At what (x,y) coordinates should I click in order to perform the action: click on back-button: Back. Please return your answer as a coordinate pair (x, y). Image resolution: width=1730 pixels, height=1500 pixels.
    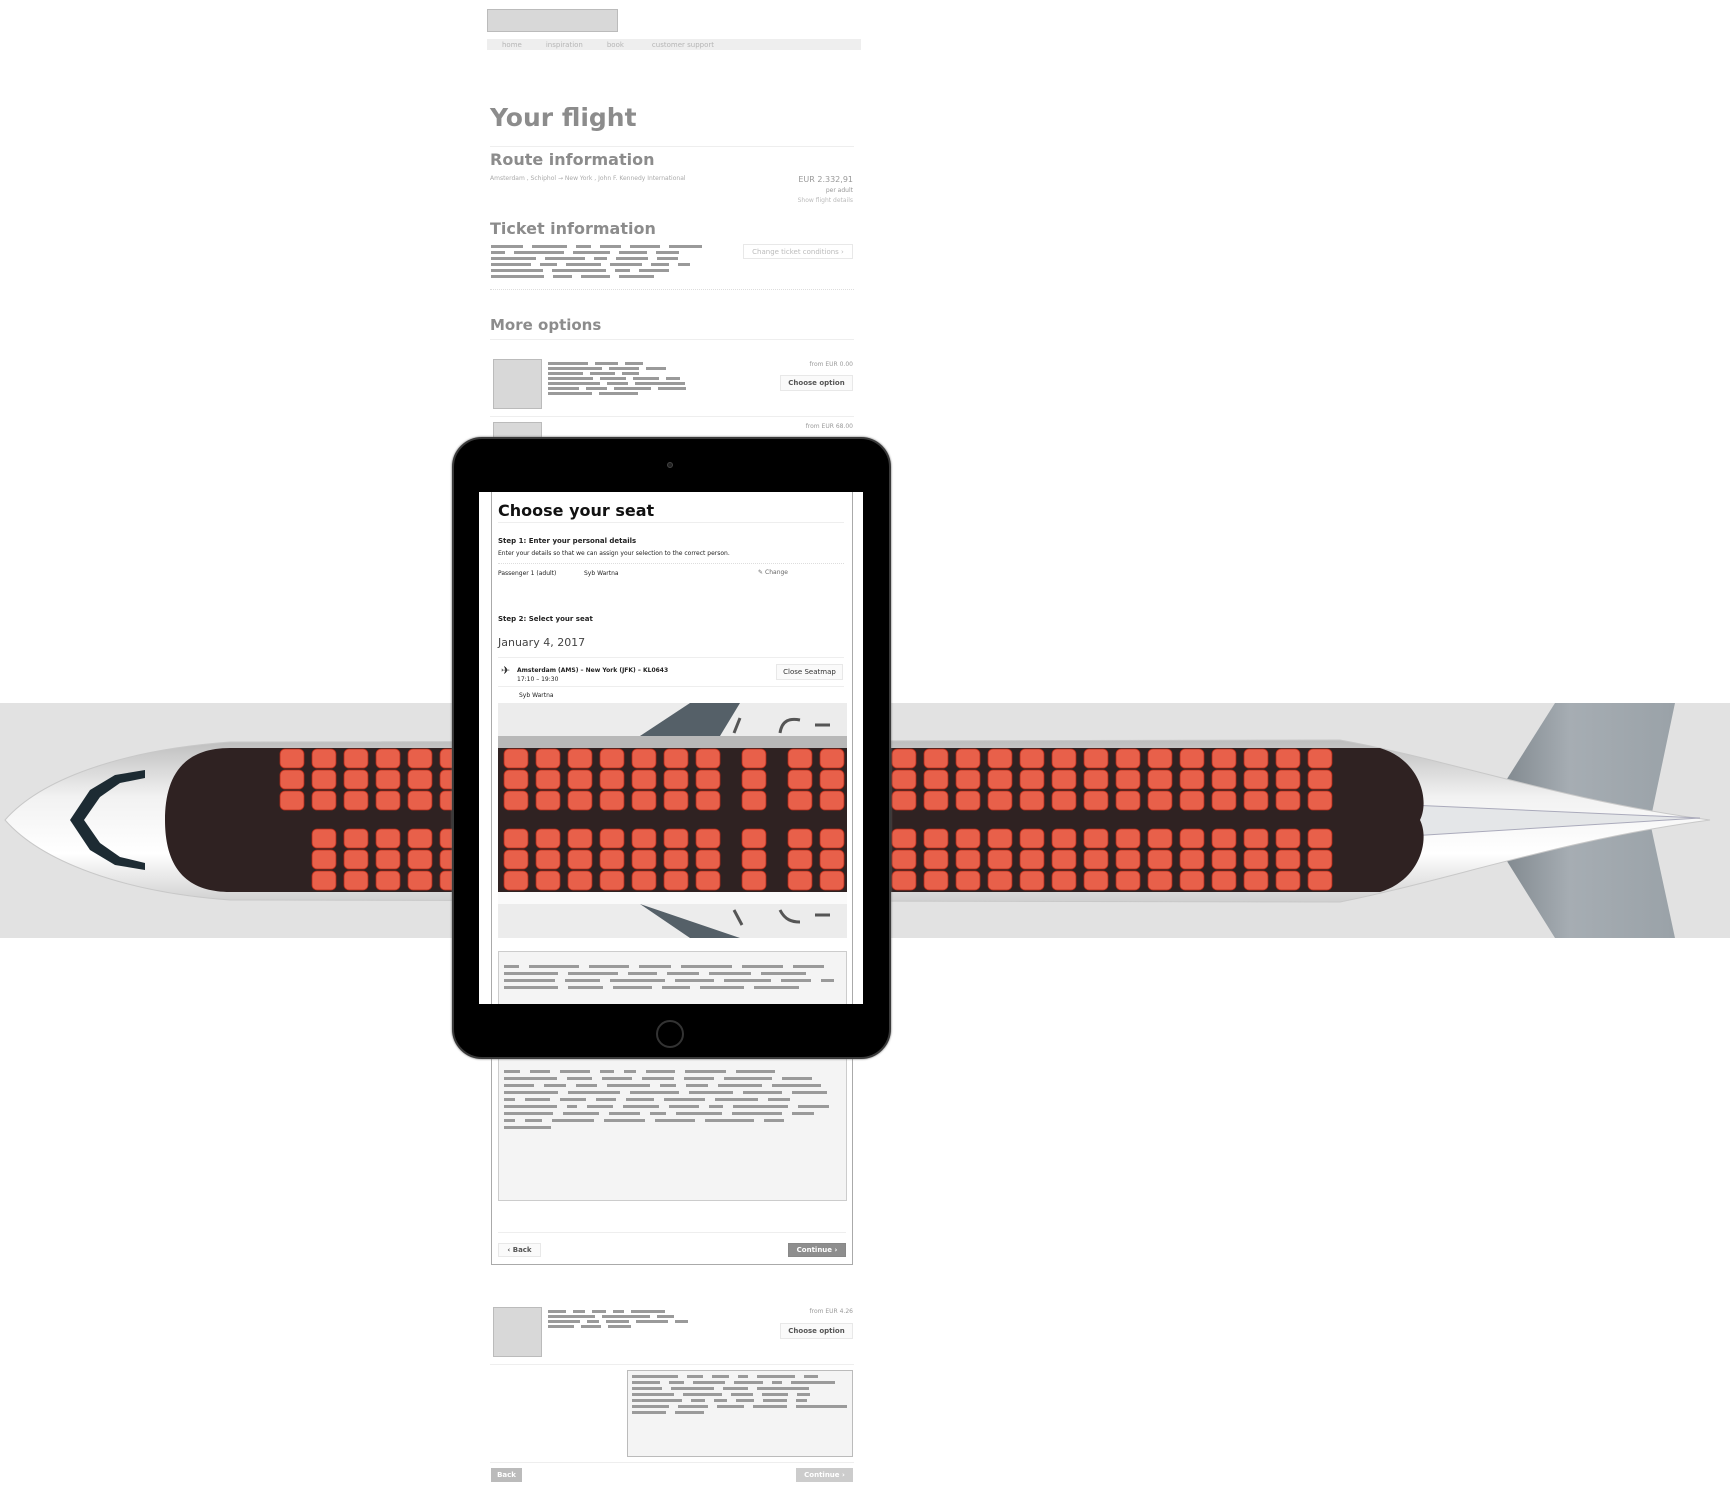
    Looking at the image, I should click on (506, 1475).